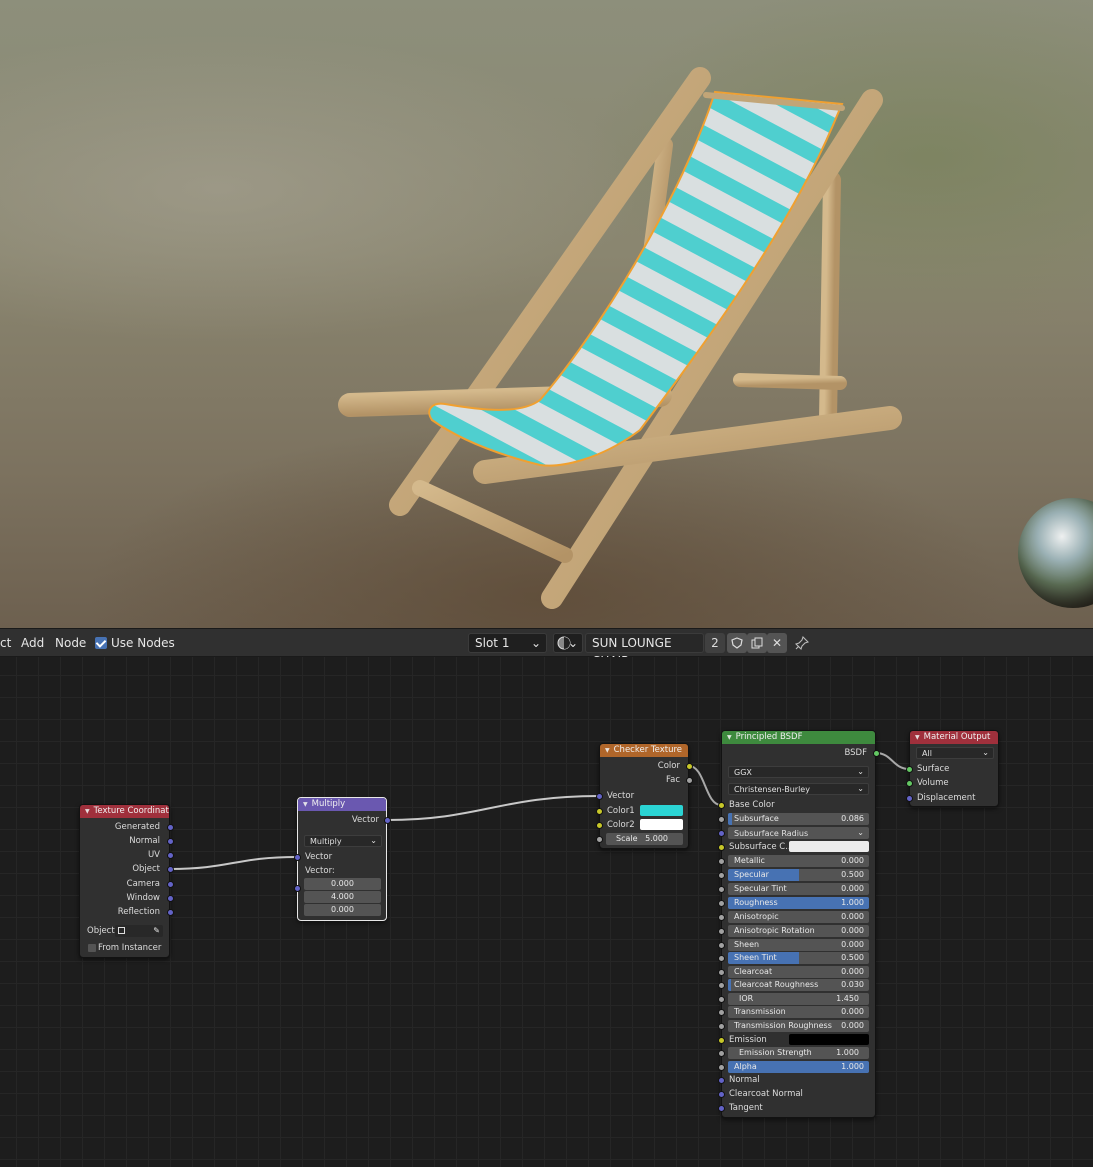  What do you see at coordinates (798, 889) in the screenshot?
I see `specular-tint-field: Specular Tint 0.000` at bounding box center [798, 889].